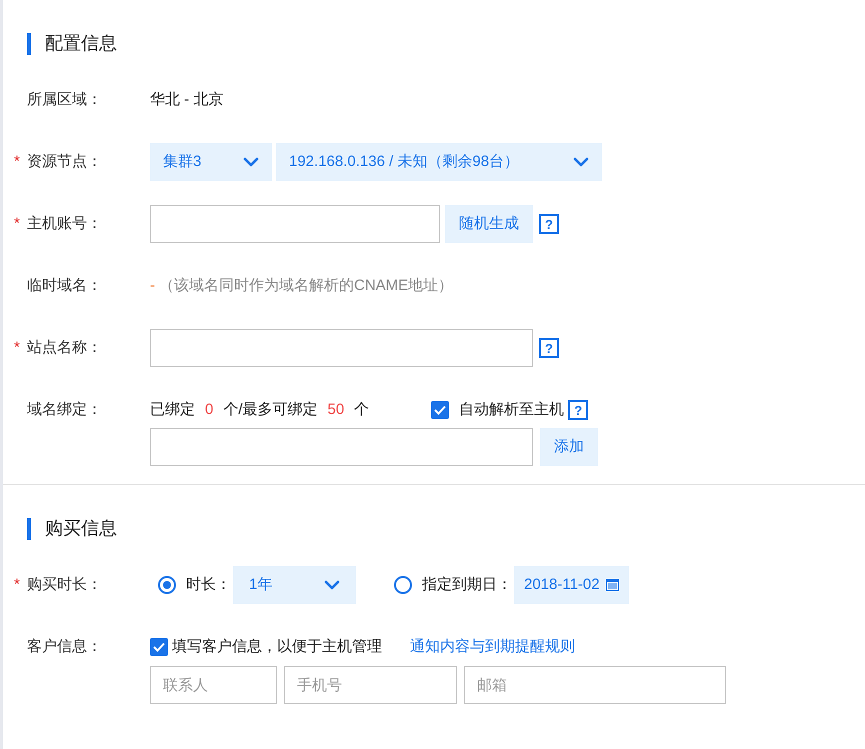 Image resolution: width=865 pixels, height=749 pixels. What do you see at coordinates (492, 647) in the screenshot?
I see `rules-link: 通知内容与到期提醒规则` at bounding box center [492, 647].